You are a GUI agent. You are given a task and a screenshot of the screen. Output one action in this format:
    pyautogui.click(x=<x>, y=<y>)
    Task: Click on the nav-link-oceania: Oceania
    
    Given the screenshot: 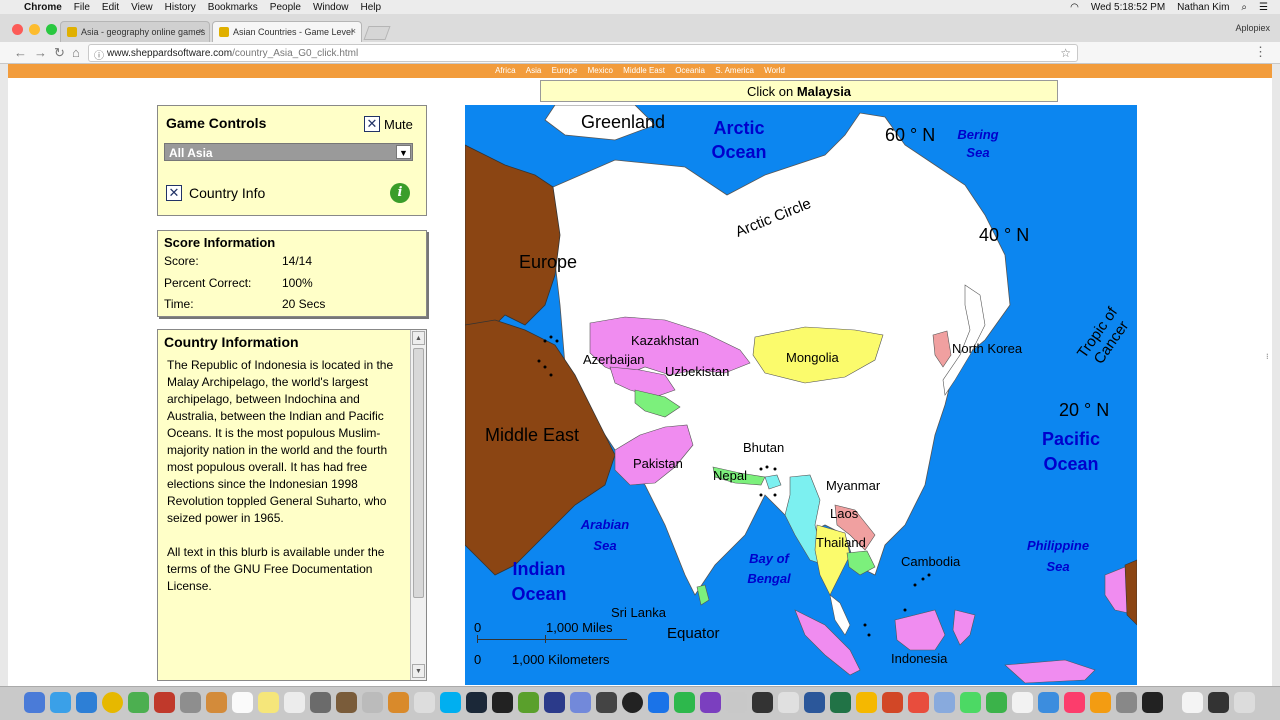 What is the action you would take?
    pyautogui.click(x=690, y=70)
    